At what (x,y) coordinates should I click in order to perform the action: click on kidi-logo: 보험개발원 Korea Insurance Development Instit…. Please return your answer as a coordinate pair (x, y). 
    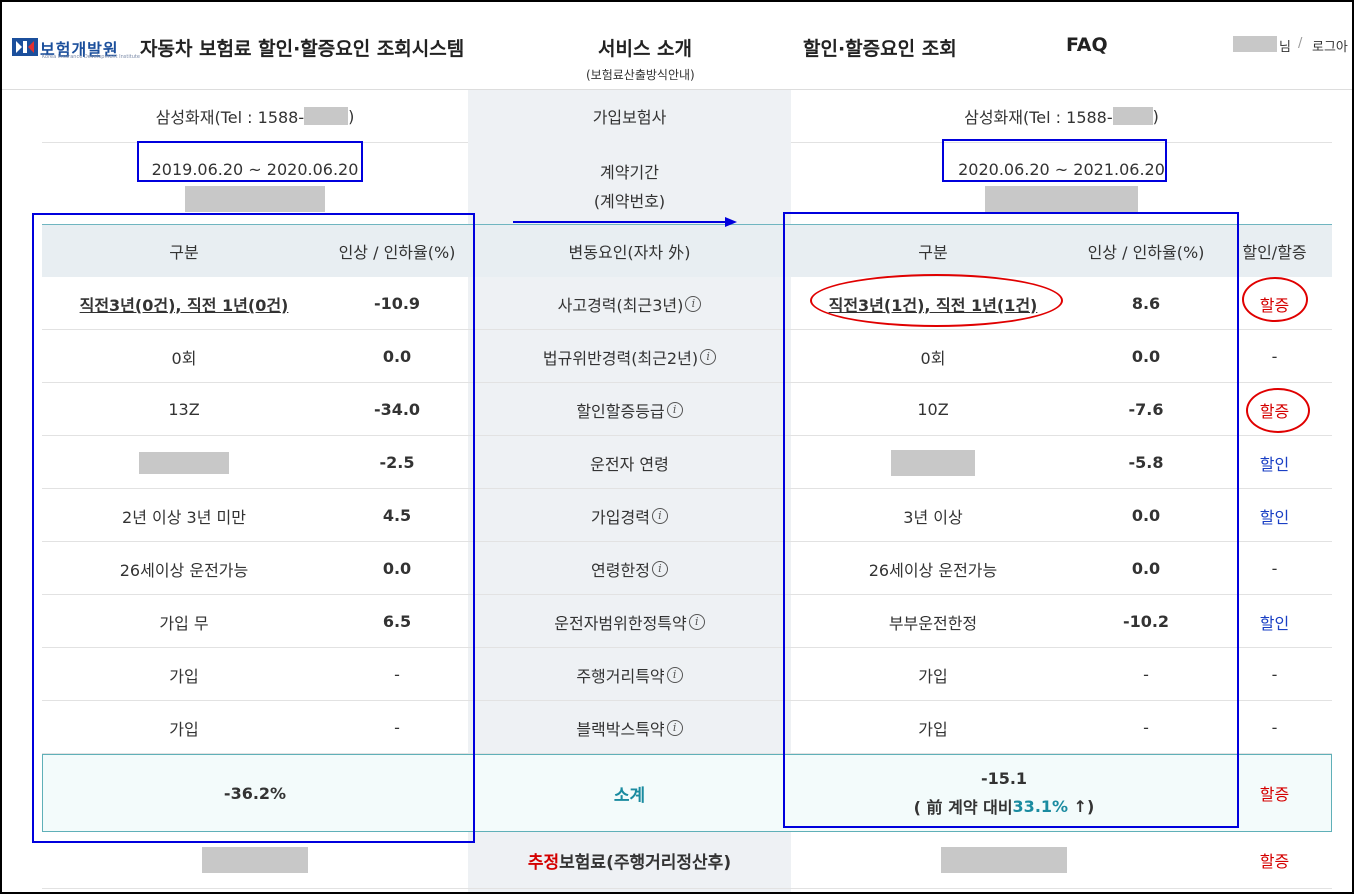
    Looking at the image, I should click on (76, 48).